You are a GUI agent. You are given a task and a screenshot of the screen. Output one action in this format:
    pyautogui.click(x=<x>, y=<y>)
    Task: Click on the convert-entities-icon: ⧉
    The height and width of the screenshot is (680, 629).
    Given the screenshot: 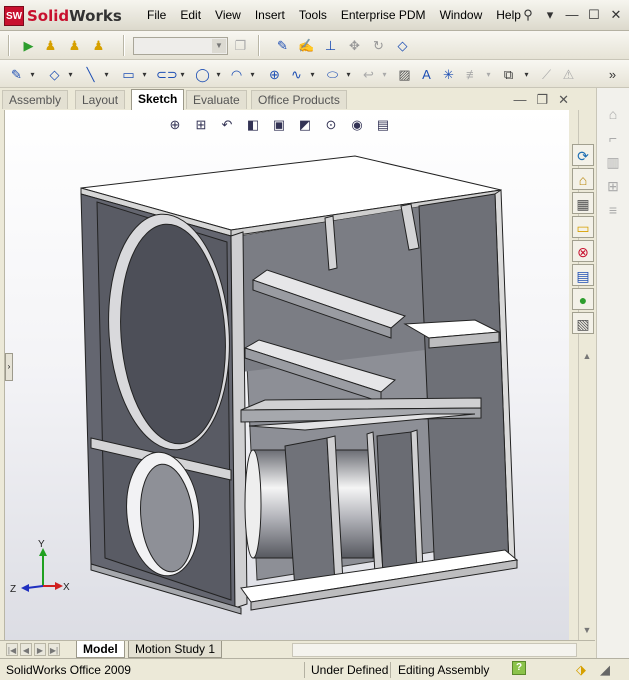 What is the action you would take?
    pyautogui.click(x=508, y=74)
    